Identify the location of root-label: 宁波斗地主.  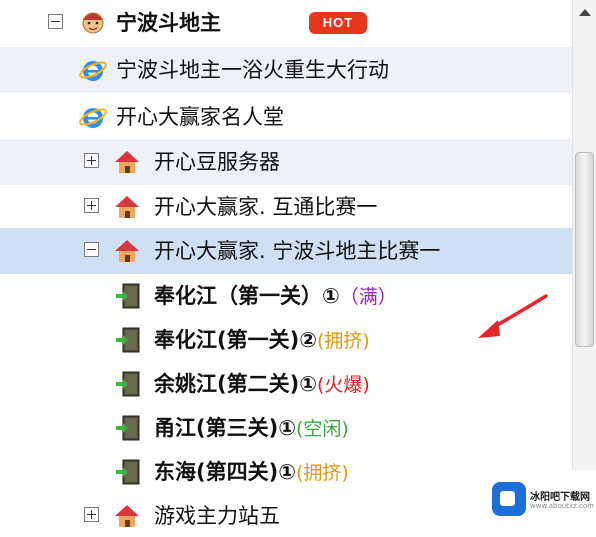
(168, 23).